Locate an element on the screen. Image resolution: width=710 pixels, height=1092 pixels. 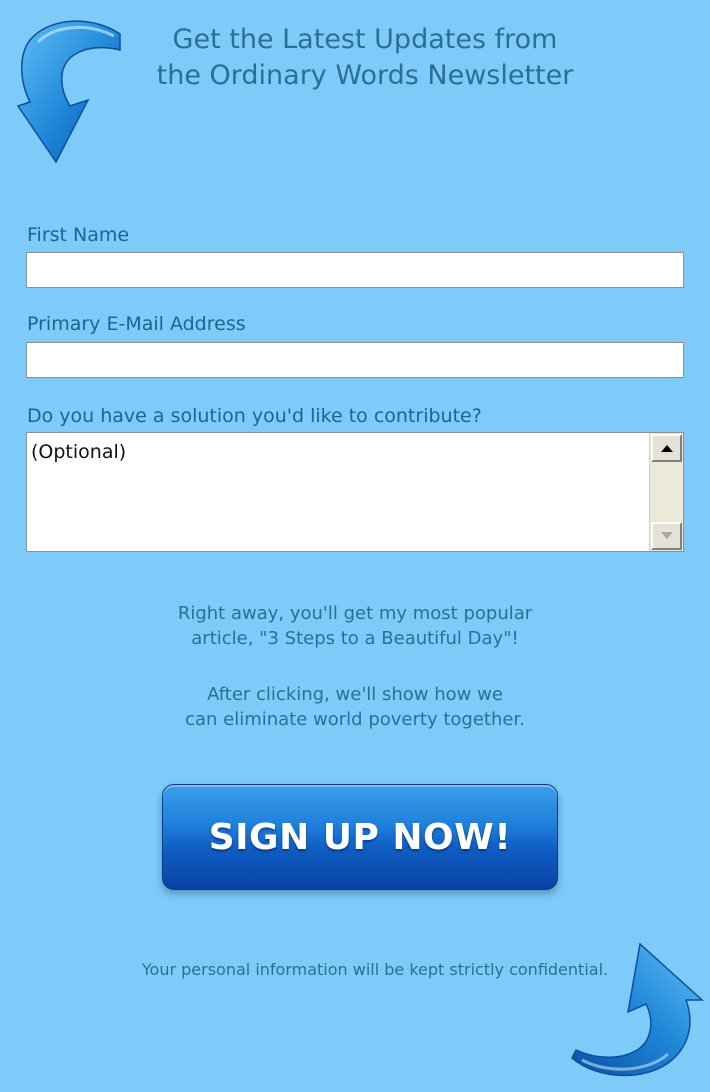
first-name-input is located at coordinates (355, 270).